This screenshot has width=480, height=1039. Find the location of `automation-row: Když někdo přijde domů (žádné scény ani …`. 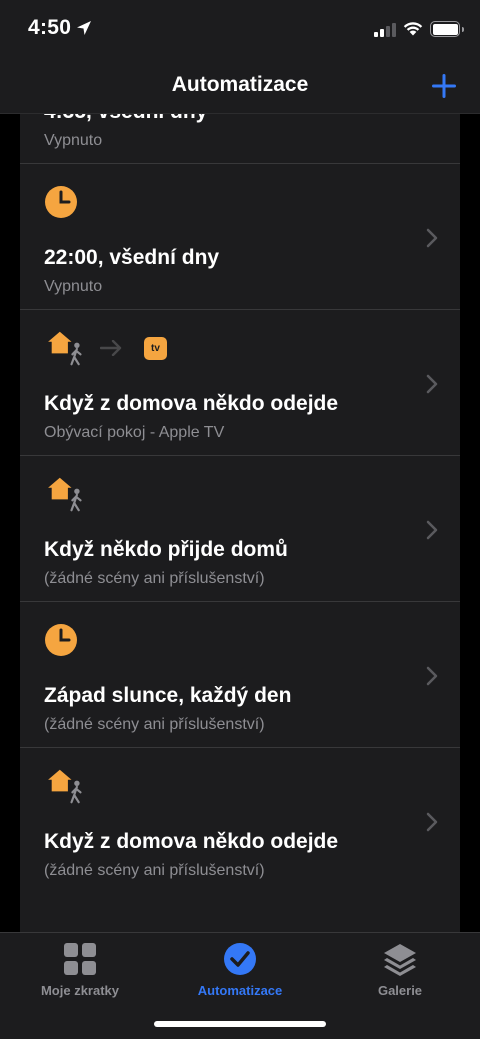

automation-row: Když někdo přijde domů (žádné scény ani … is located at coordinates (240, 529).